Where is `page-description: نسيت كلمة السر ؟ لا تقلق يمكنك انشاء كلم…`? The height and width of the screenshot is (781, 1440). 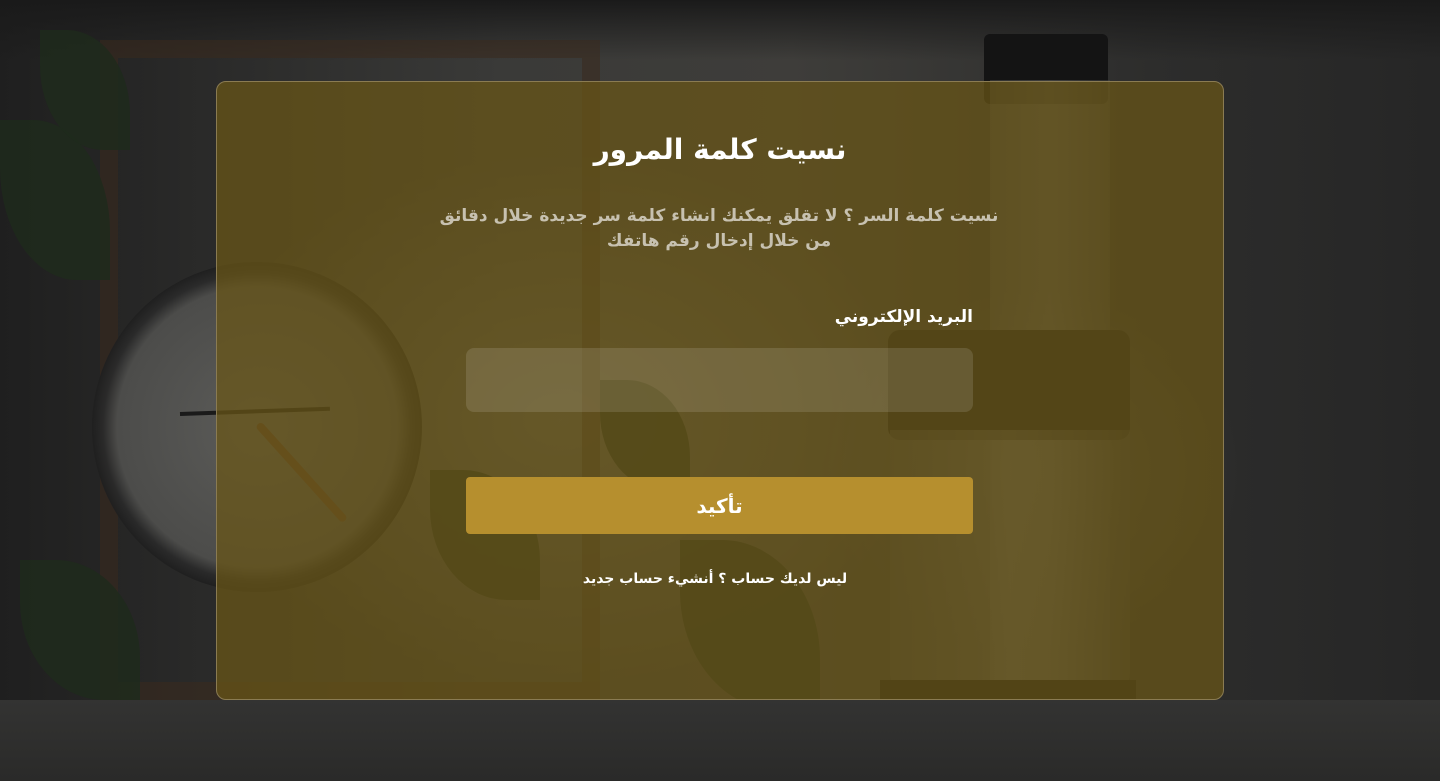
page-description: نسيت كلمة السر ؟ لا تقلق يمكنك انشاء كلم… is located at coordinates (719, 228).